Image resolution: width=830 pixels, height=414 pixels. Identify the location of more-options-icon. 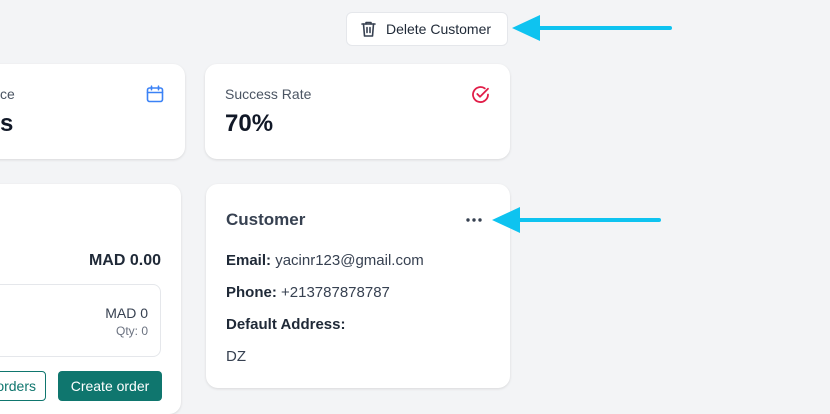
(474, 220).